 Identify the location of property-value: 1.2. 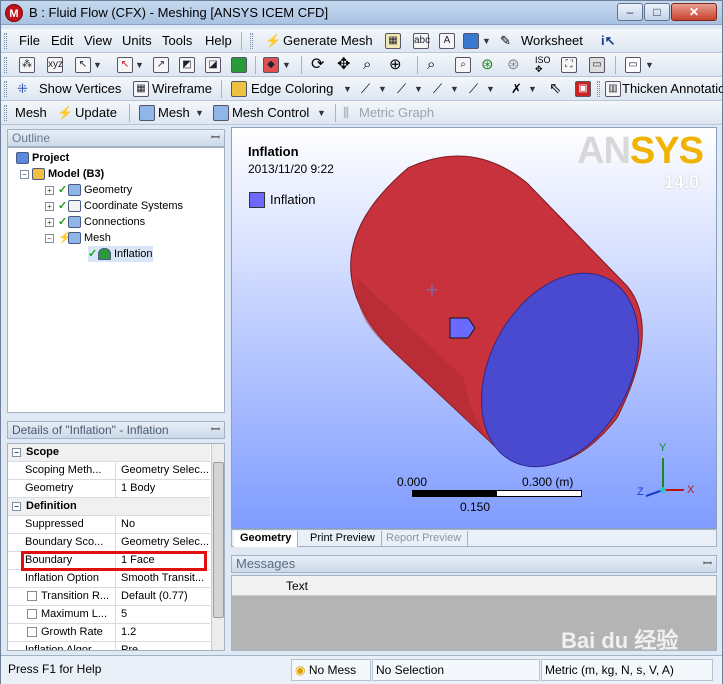
(164, 632).